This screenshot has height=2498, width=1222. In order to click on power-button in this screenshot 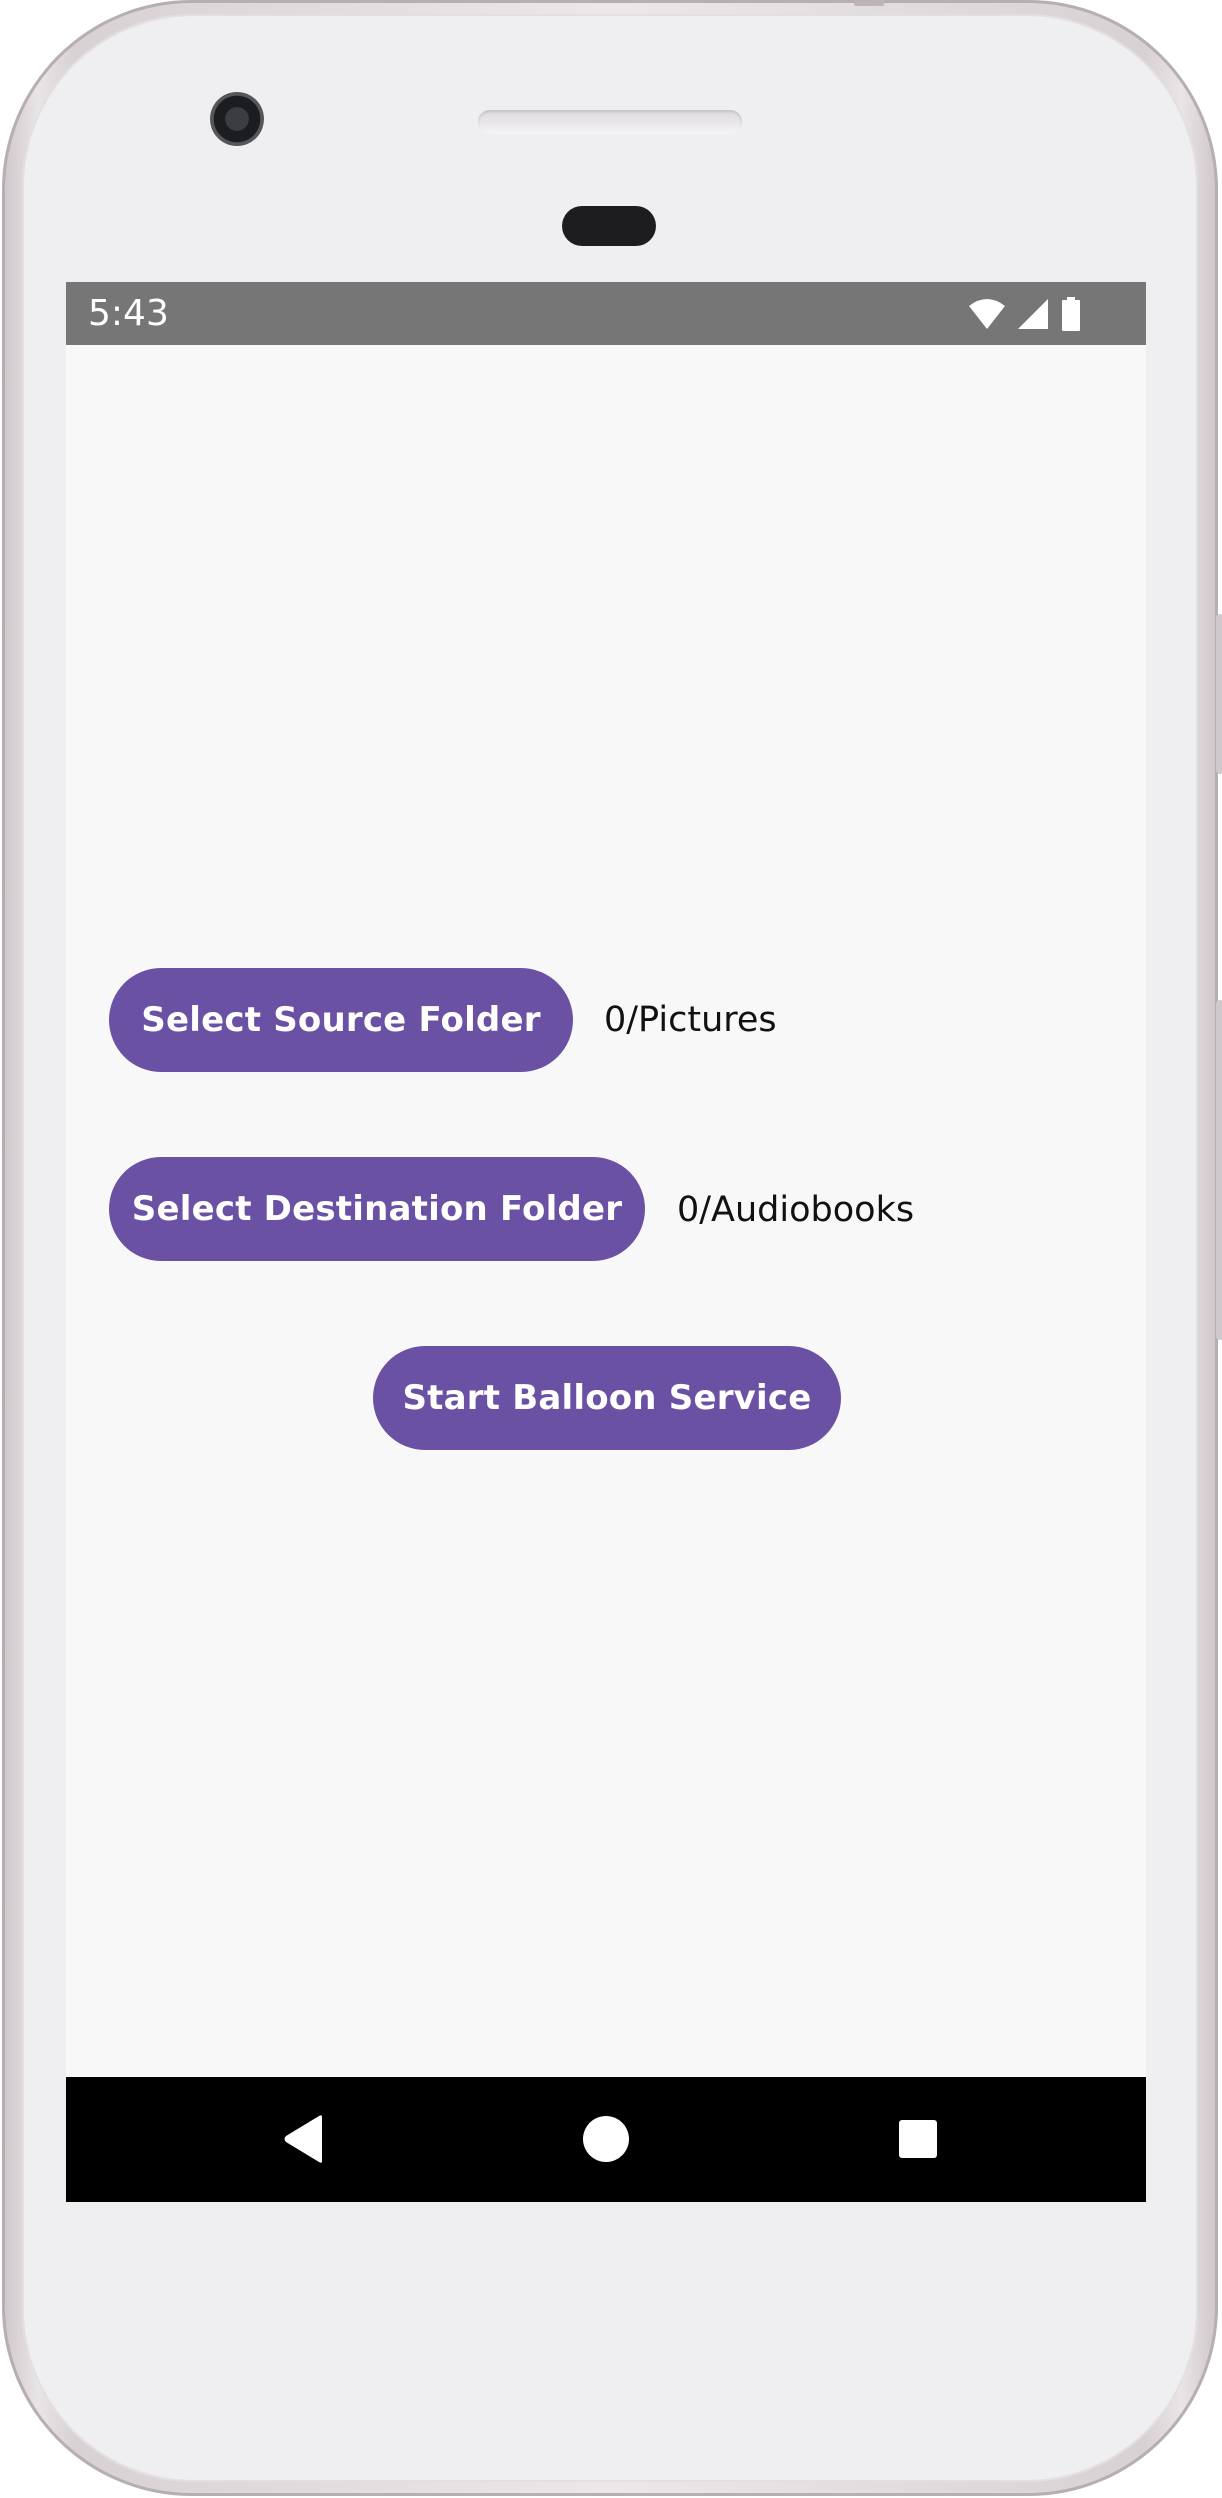, I will do `click(1219, 694)`.